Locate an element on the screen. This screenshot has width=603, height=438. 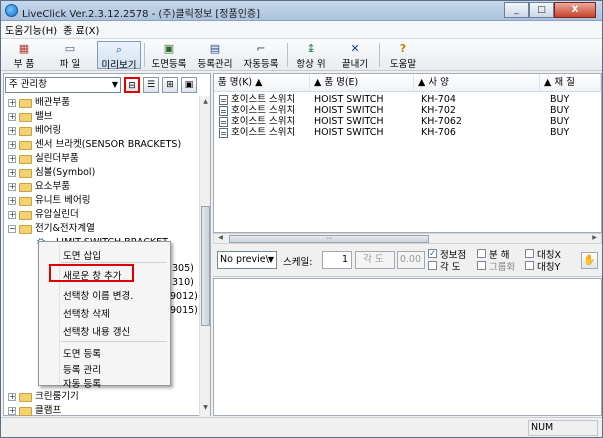
tree-item: + 심볼(Symbol) is located at coordinates (101, 173).